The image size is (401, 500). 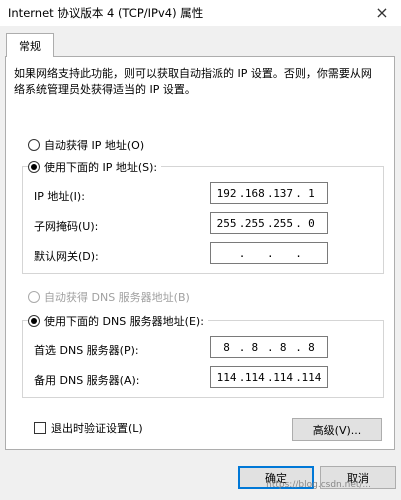 What do you see at coordinates (117, 297) in the screenshot?
I see `radio-auto-dns-label: 自动获得 DNS 服务器地址(B)` at bounding box center [117, 297].